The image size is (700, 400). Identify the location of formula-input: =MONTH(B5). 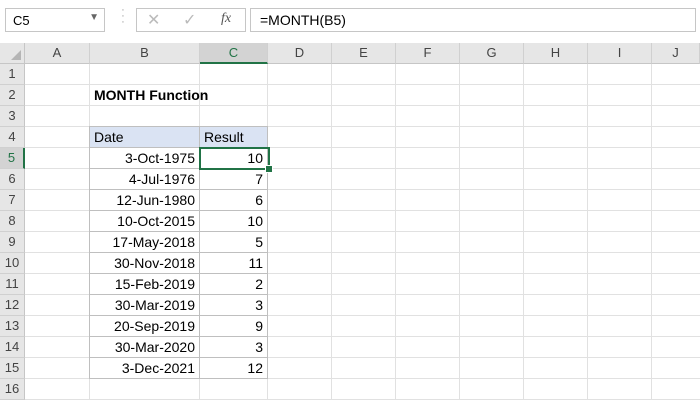
(473, 20).